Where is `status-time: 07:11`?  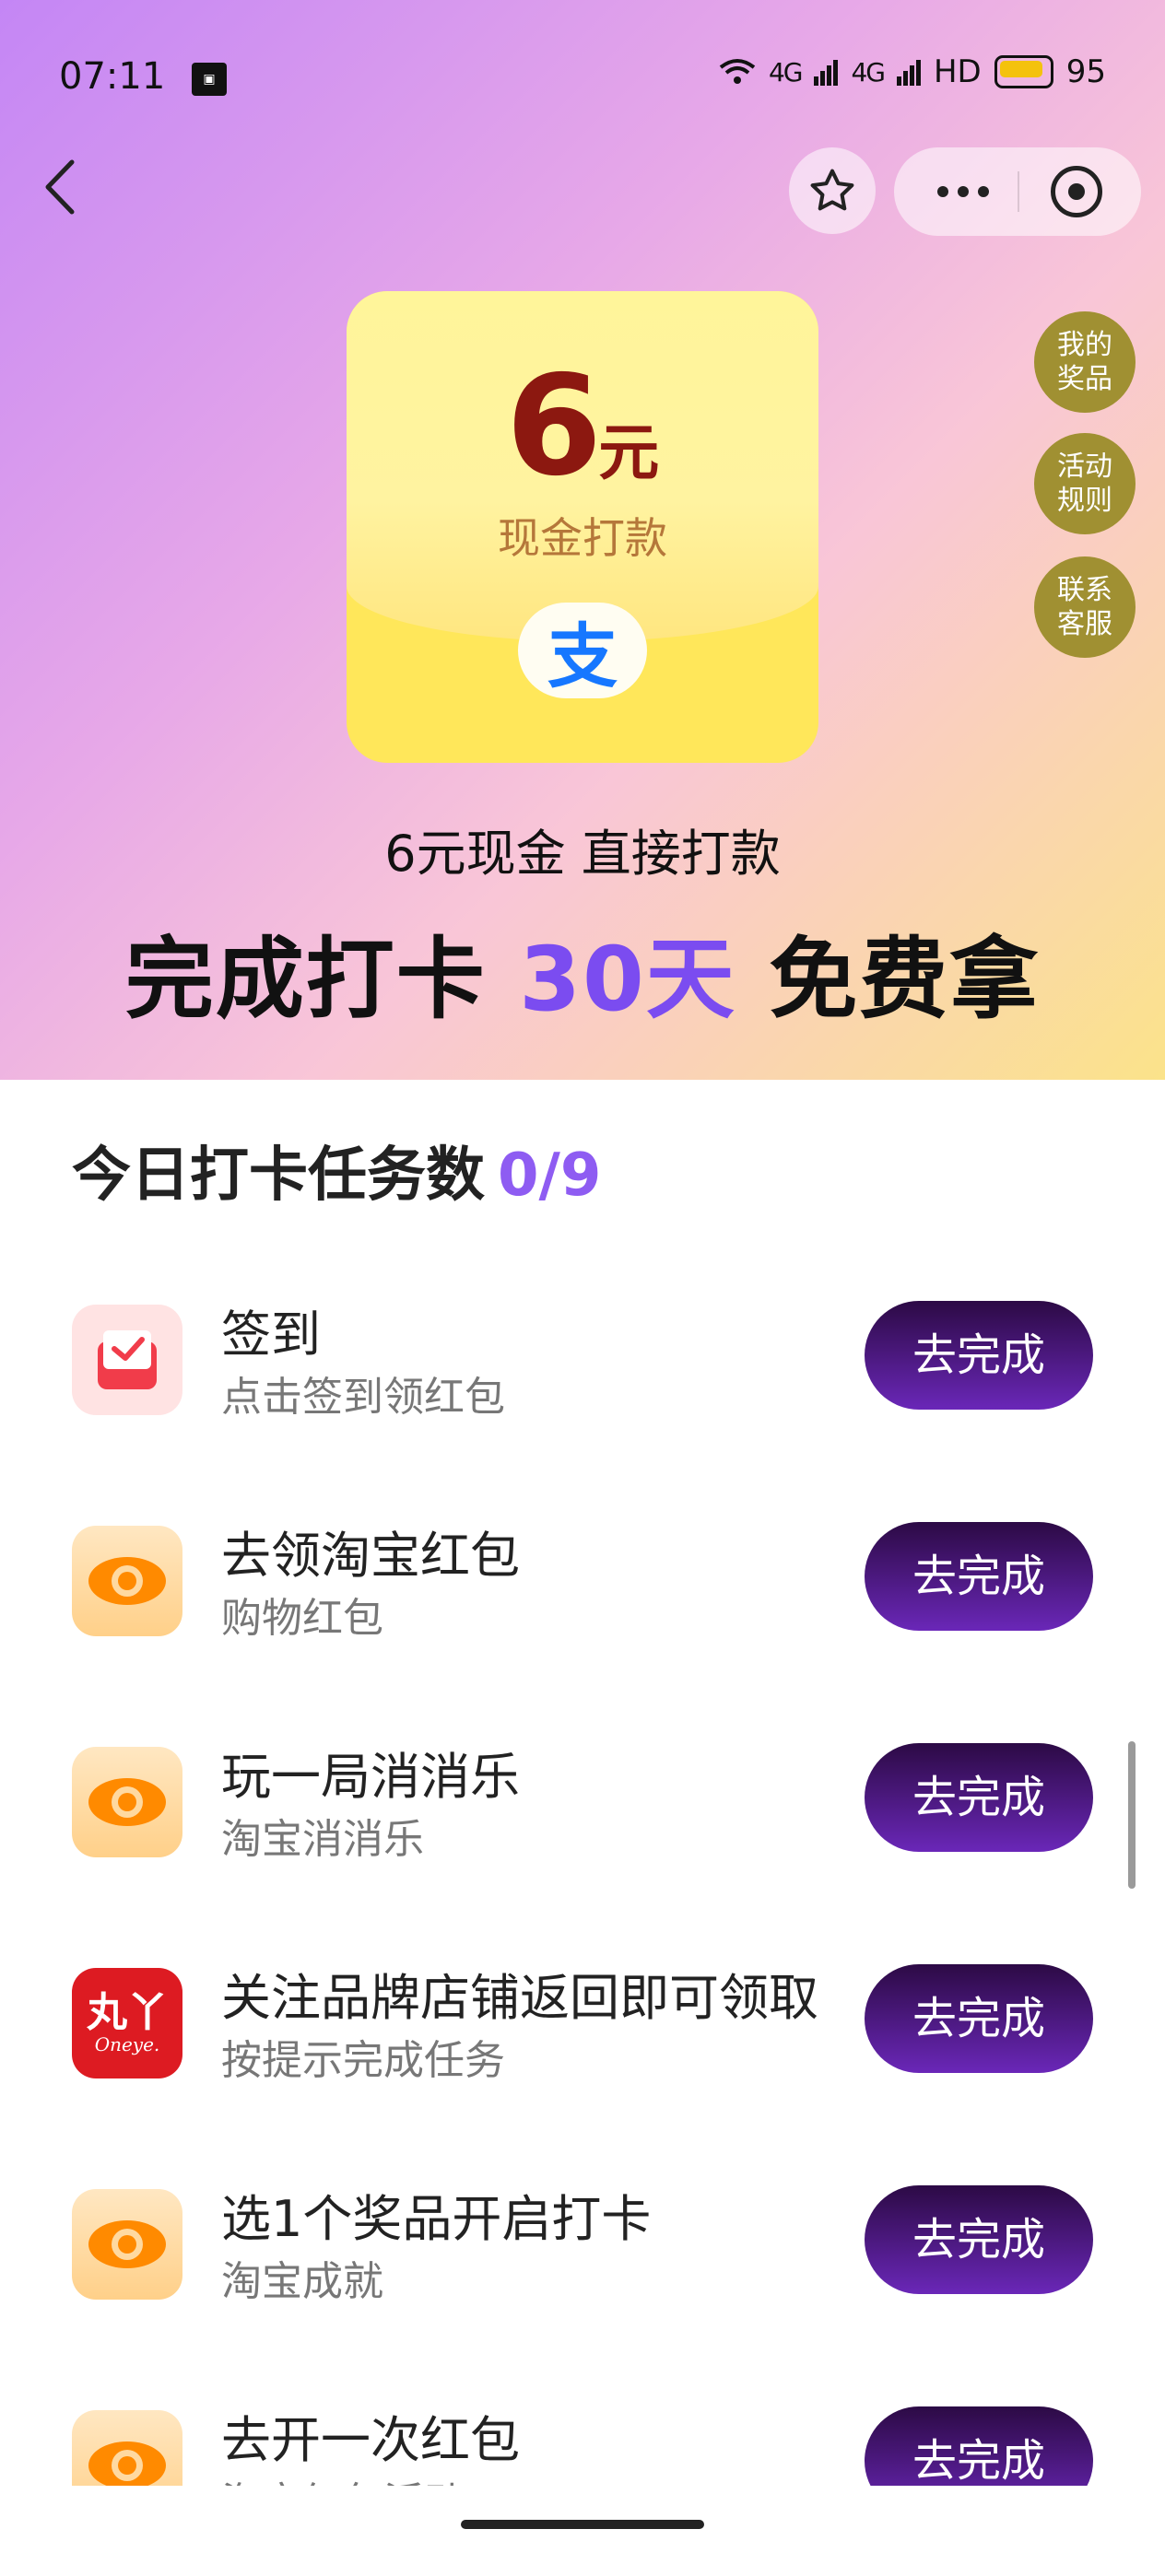 status-time: 07:11 is located at coordinates (112, 76).